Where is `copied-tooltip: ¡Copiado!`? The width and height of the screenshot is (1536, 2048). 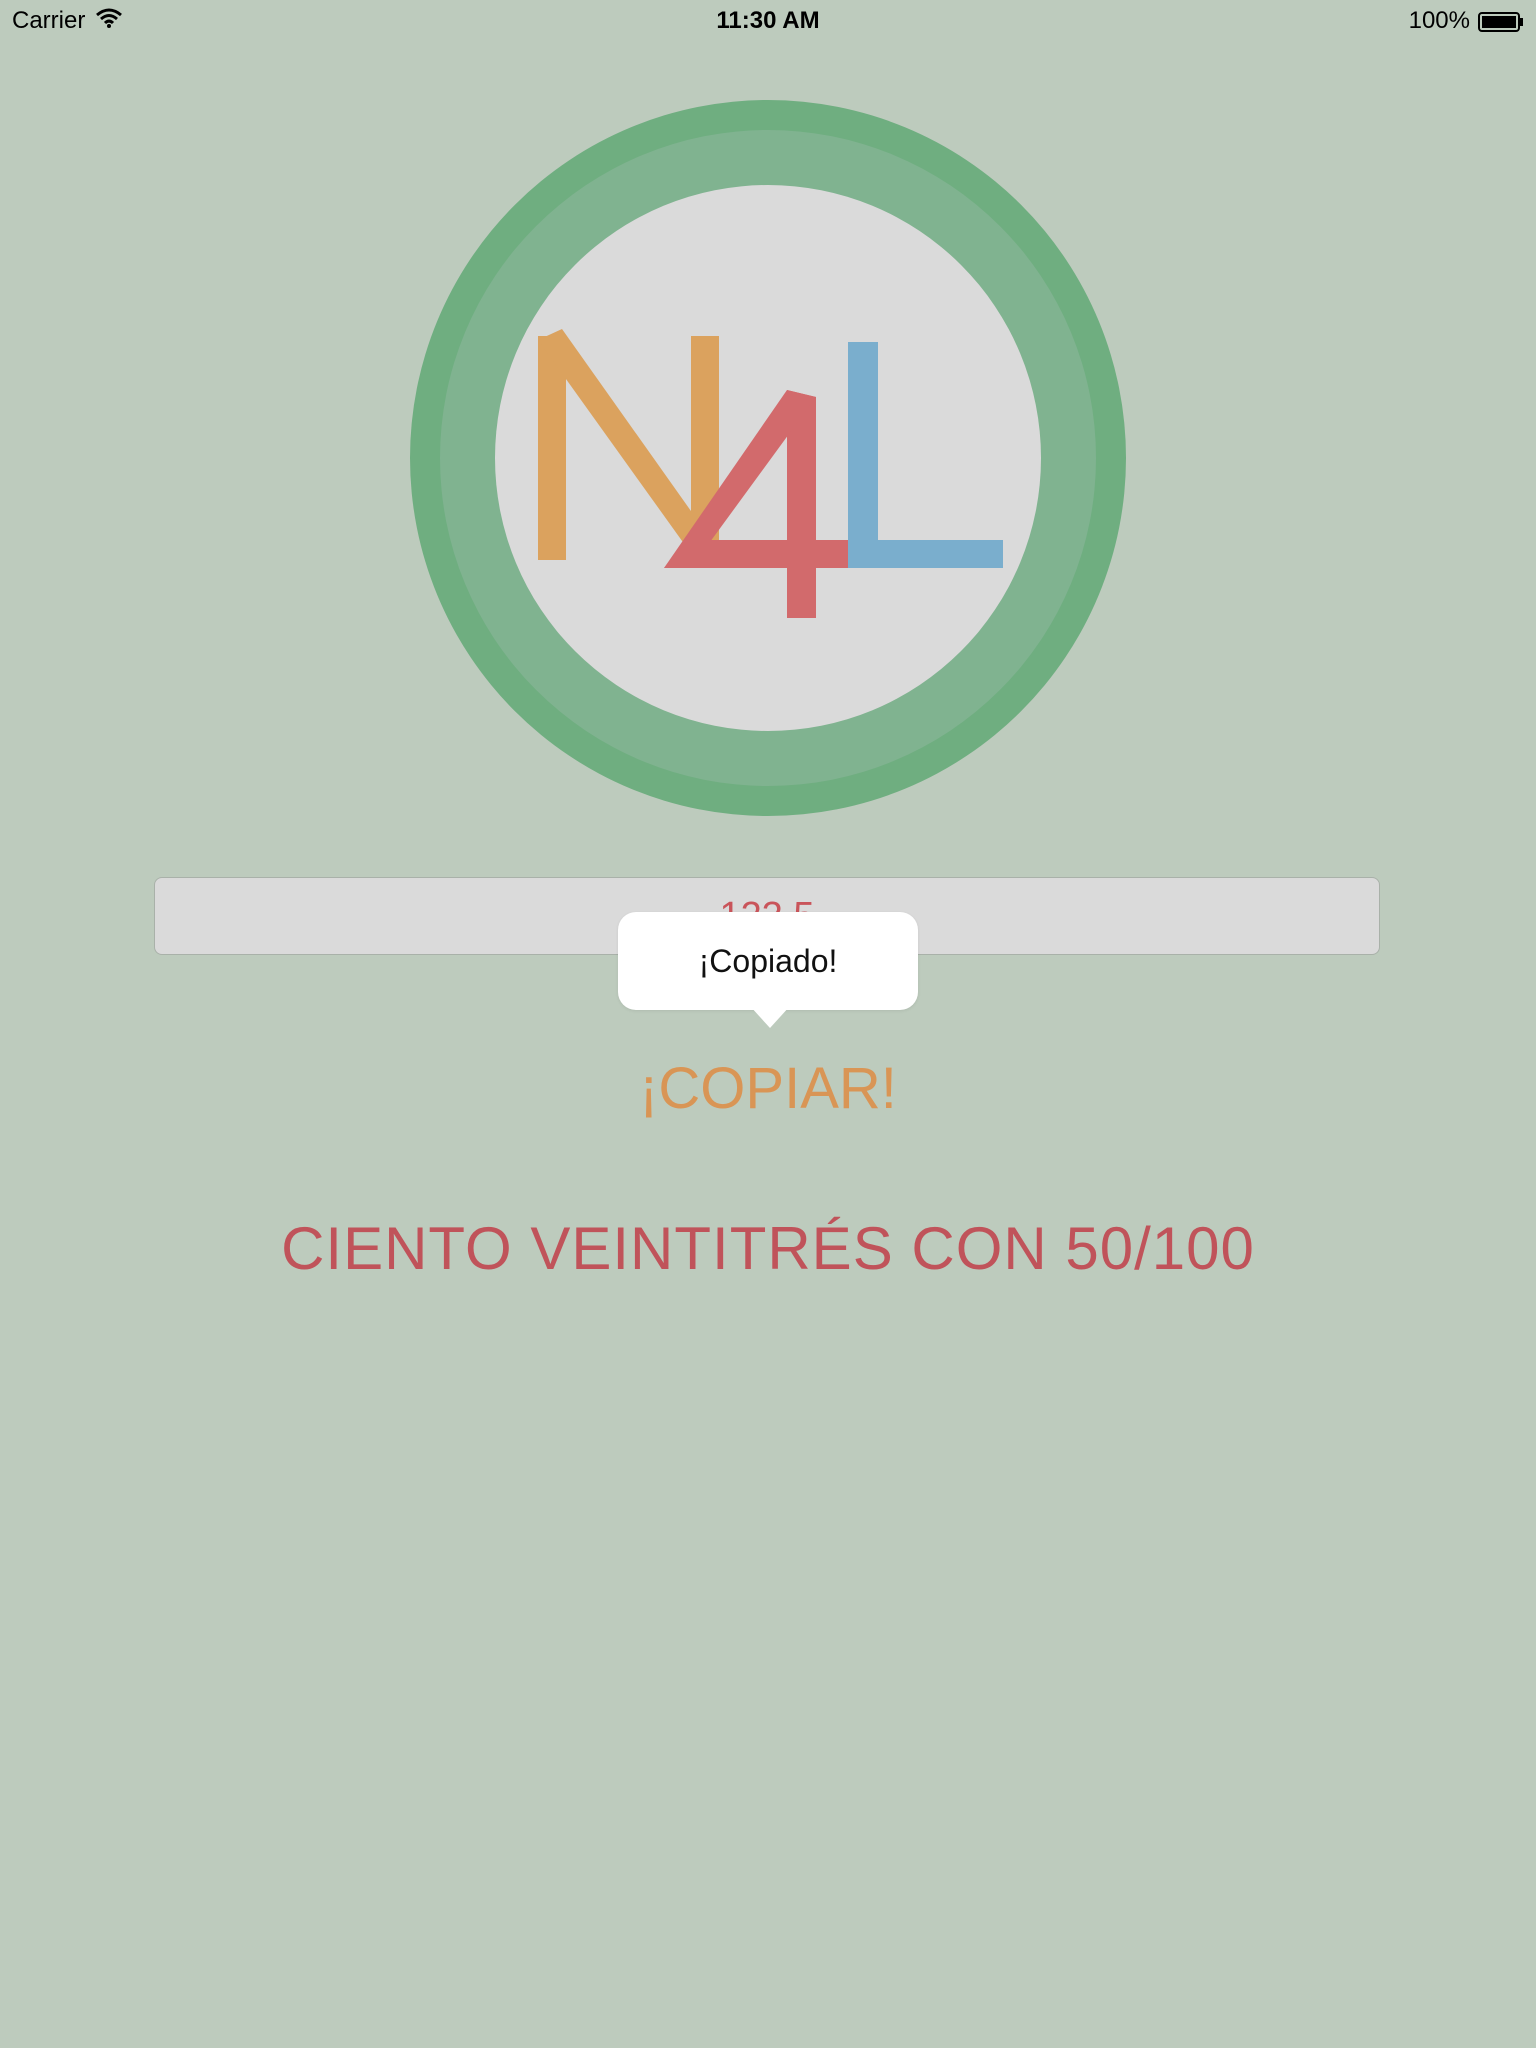
copied-tooltip: ¡Copiado! is located at coordinates (768, 961).